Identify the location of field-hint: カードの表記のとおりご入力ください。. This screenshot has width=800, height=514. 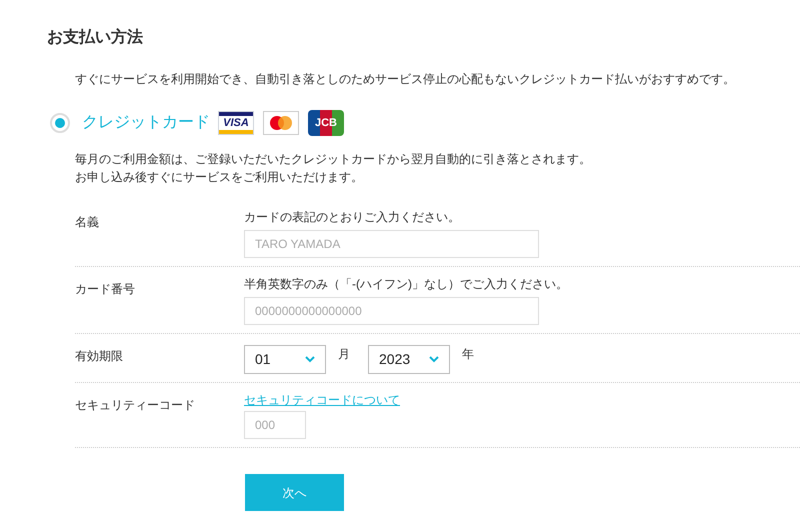
(352, 217).